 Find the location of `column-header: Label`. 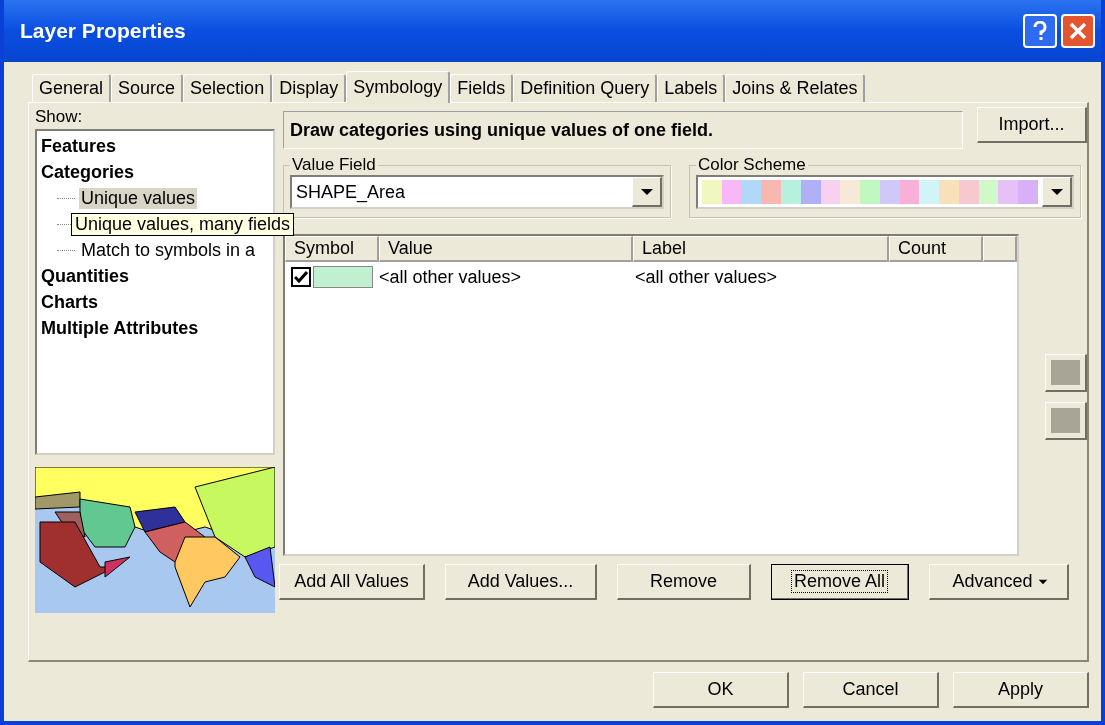

column-header: Label is located at coordinates (761, 249).